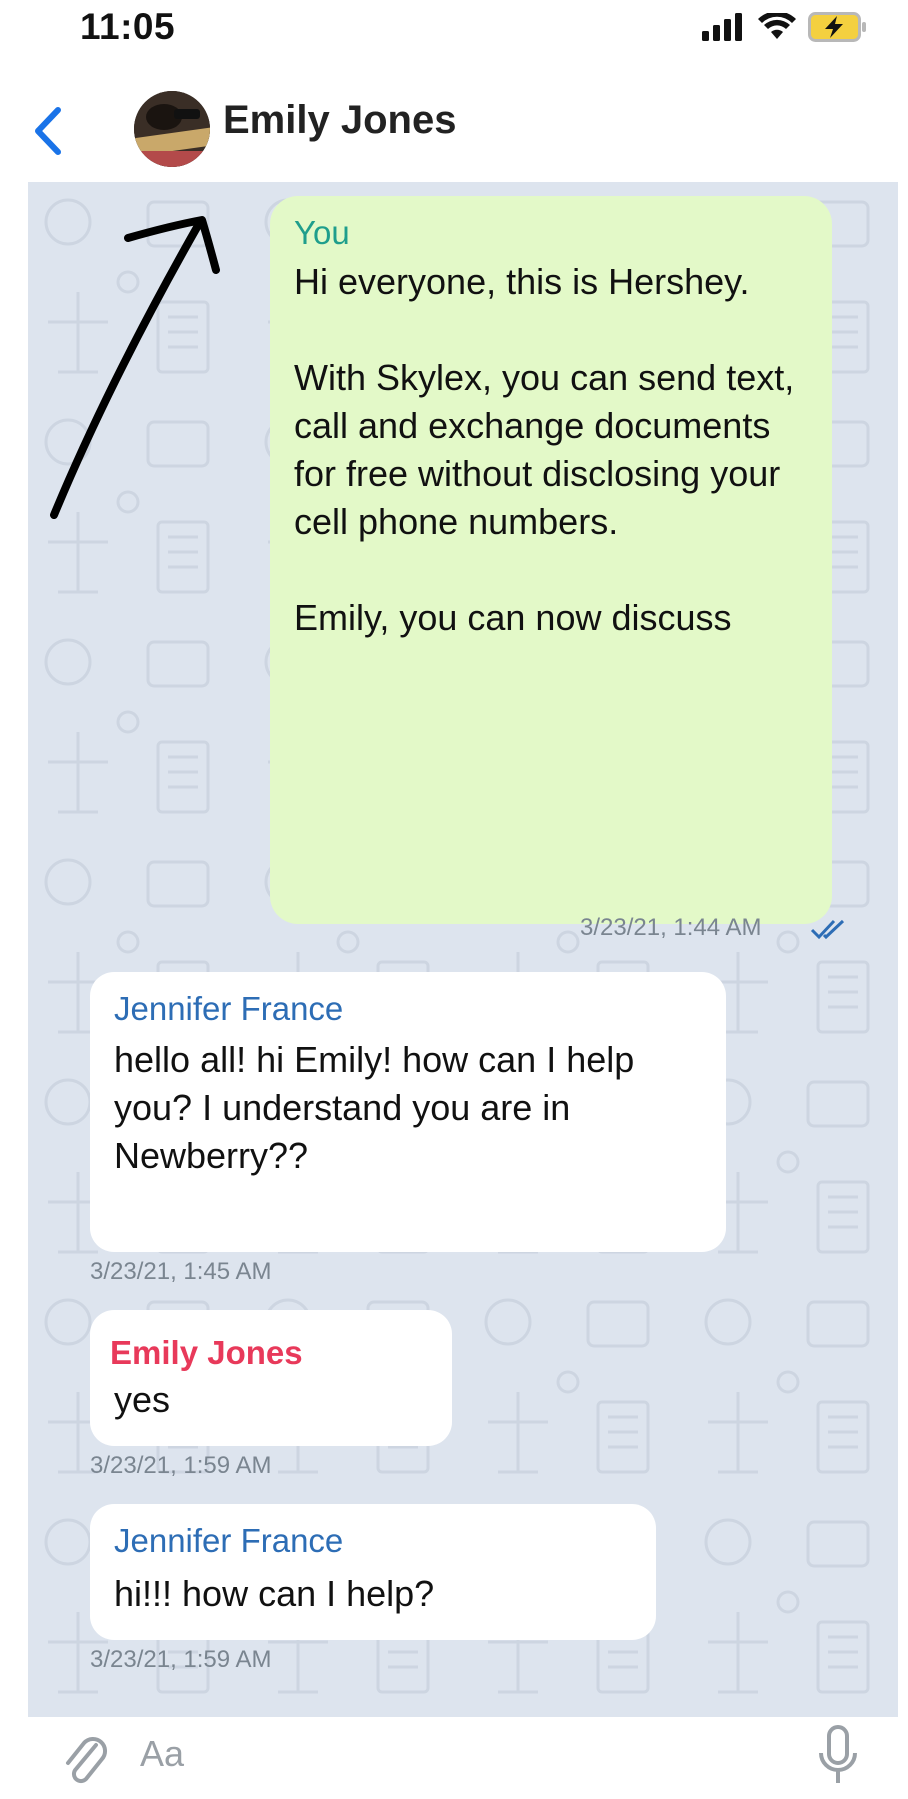 The width and height of the screenshot is (908, 1799). What do you see at coordinates (454, 1758) in the screenshot?
I see `message-input-bar: Aa` at bounding box center [454, 1758].